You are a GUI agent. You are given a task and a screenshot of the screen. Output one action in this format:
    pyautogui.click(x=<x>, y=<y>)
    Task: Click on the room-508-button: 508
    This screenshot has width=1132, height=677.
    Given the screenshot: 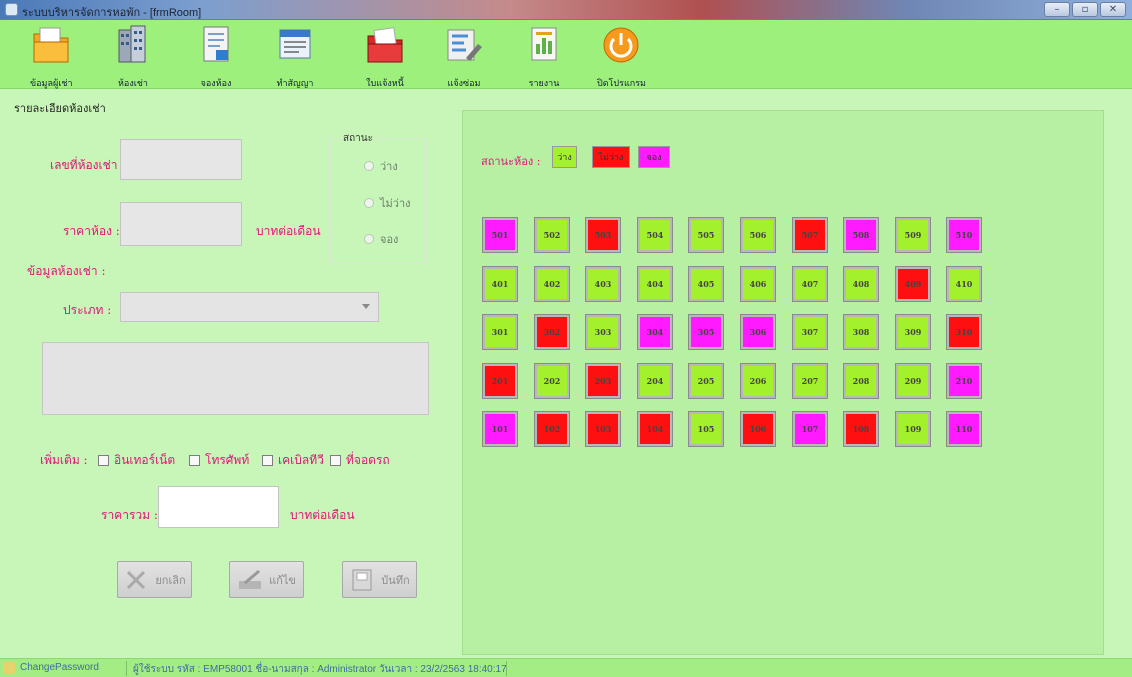 What is the action you would take?
    pyautogui.click(x=861, y=235)
    